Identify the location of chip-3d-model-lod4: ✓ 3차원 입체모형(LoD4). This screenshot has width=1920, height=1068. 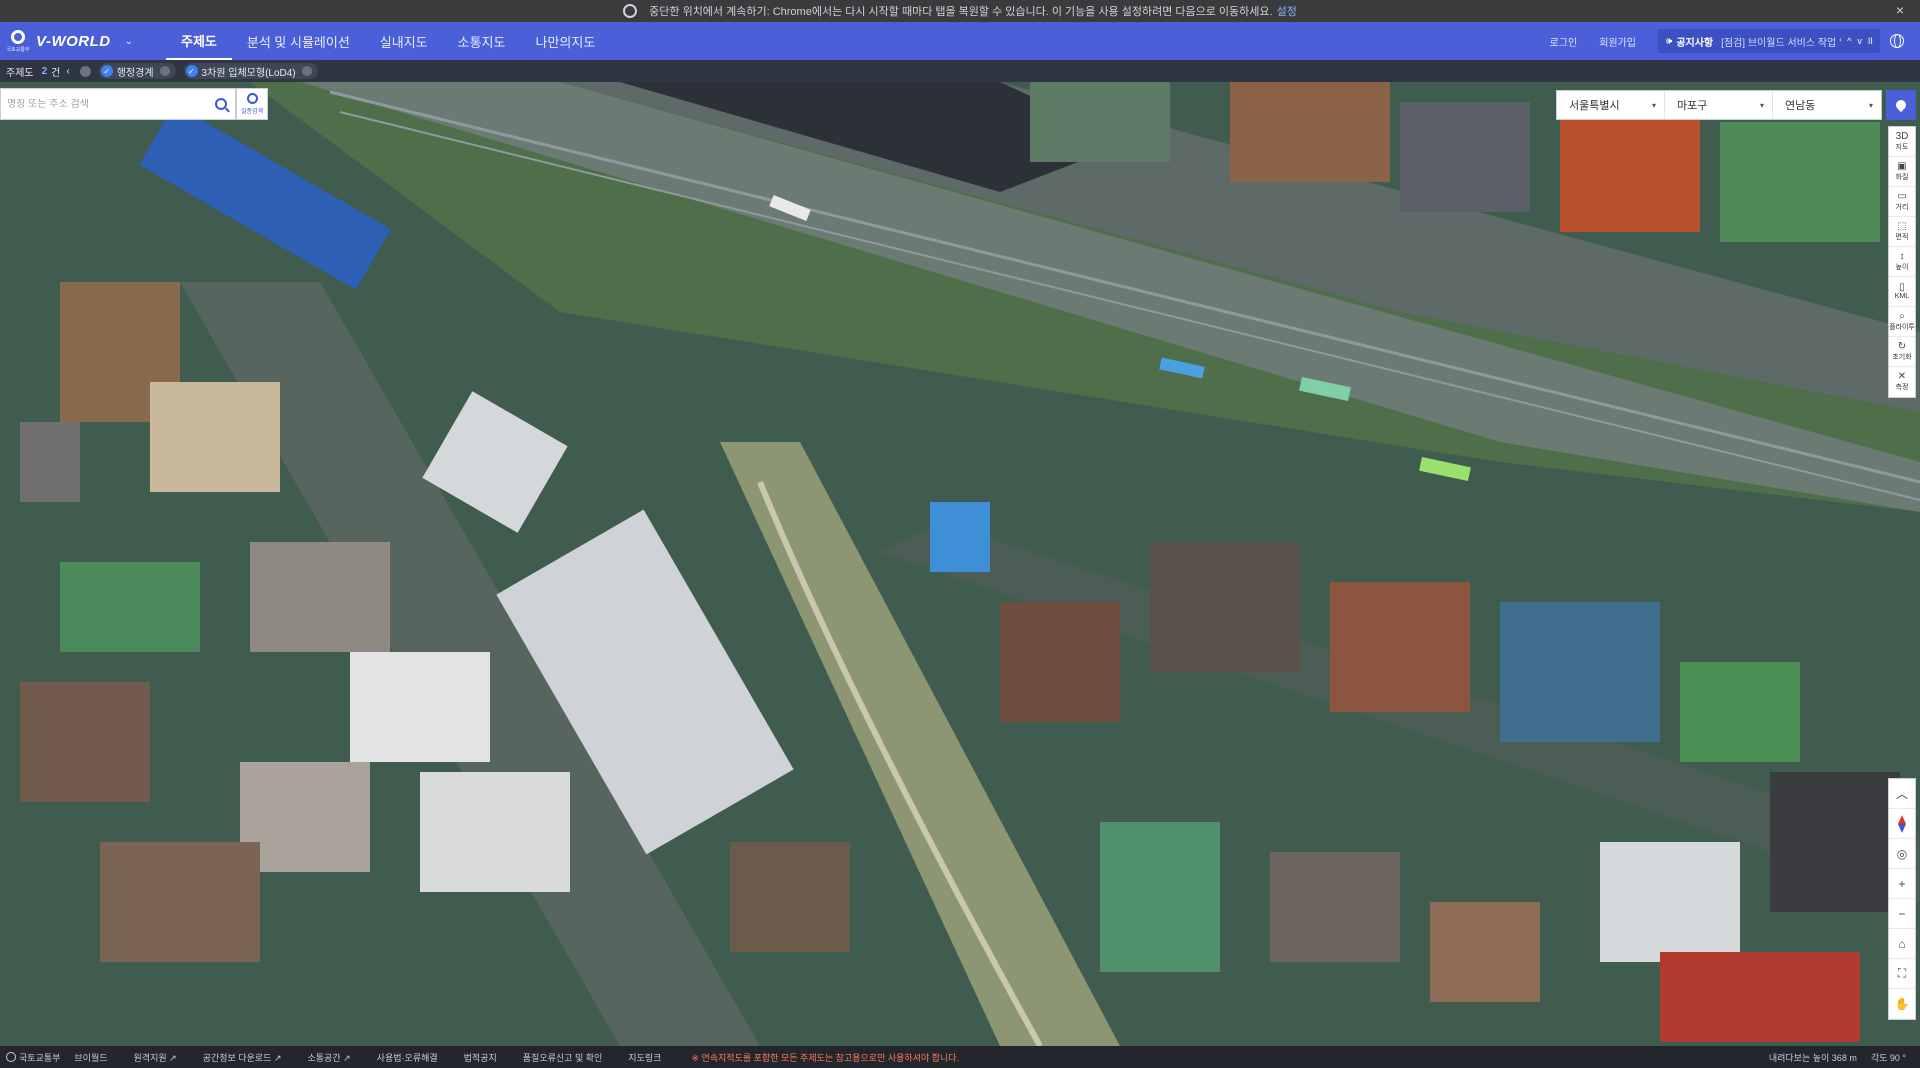
(250, 71).